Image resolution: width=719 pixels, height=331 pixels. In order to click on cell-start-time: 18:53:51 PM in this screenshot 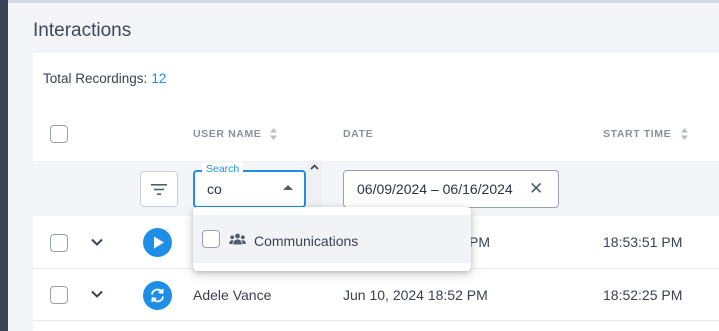, I will do `click(643, 242)`.